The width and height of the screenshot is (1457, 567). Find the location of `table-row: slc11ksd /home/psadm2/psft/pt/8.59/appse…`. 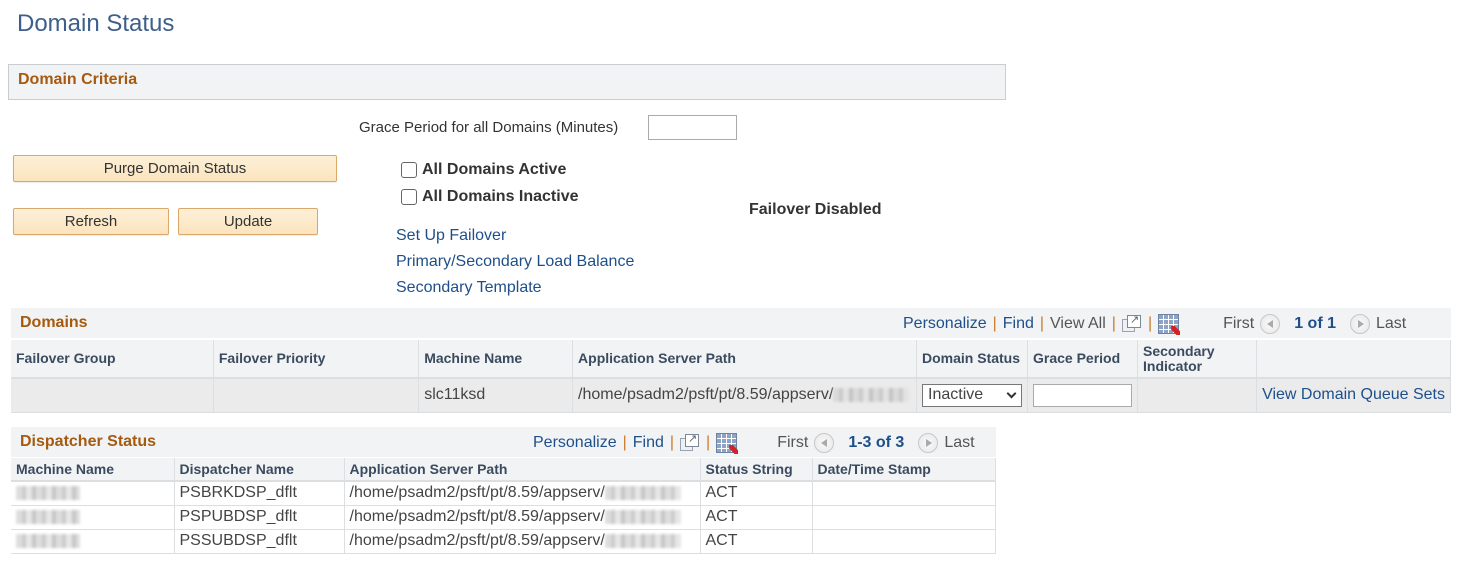

table-row: slc11ksd /home/psadm2/psft/pt/8.59/appse… is located at coordinates (731, 395).